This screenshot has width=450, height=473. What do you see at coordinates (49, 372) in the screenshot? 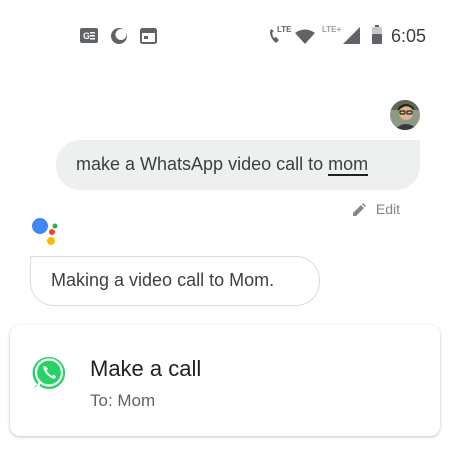
I see `whatsapp-icon` at bounding box center [49, 372].